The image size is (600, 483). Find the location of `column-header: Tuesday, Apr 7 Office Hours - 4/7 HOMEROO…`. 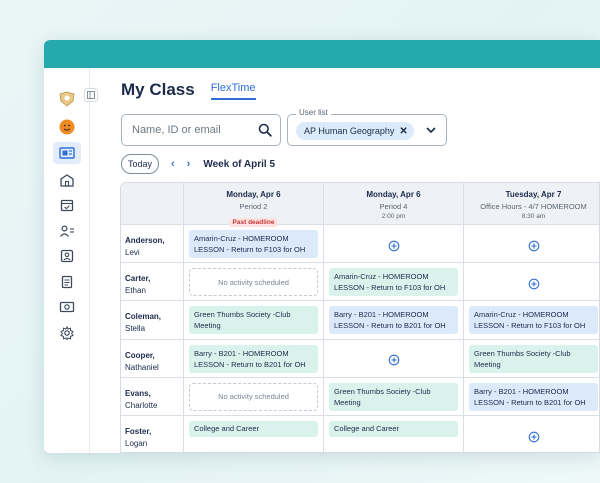

column-header: Tuesday, Apr 7 Office Hours - 4/7 HOMEROO… is located at coordinates (531, 204).